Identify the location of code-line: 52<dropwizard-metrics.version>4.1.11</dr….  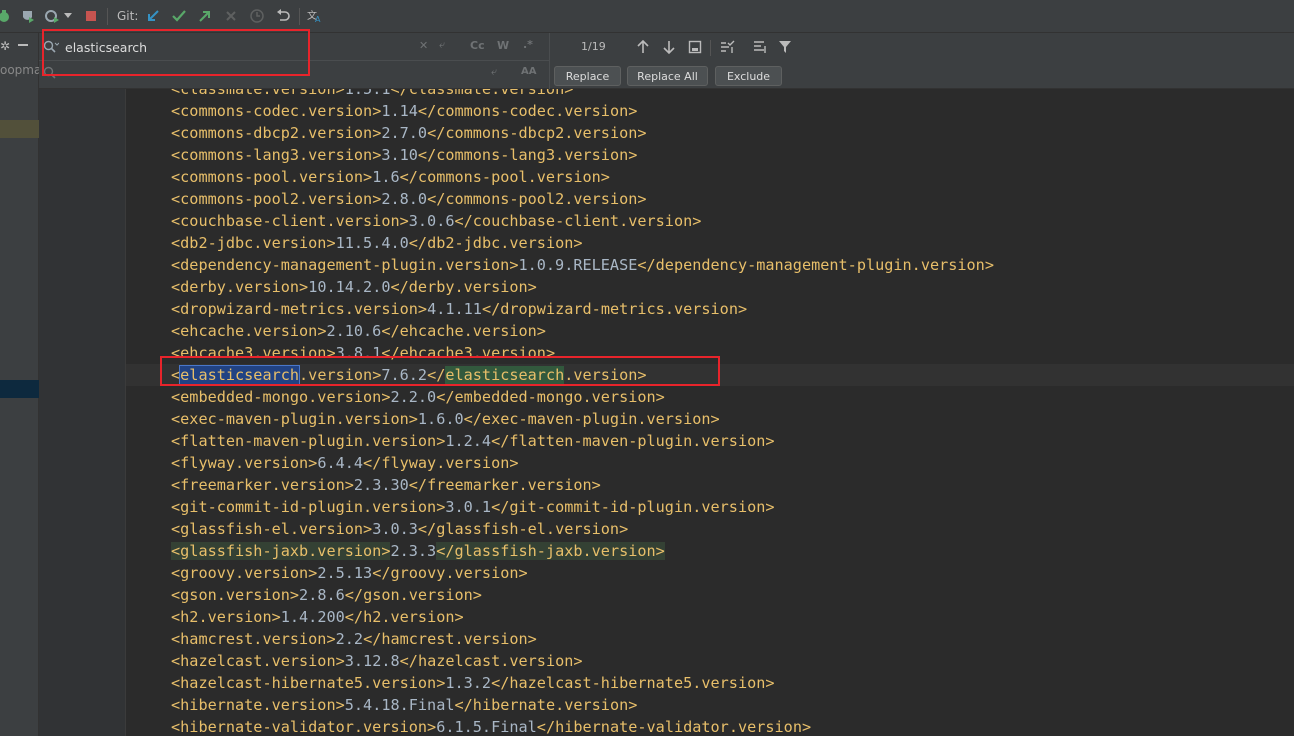
(709, 309).